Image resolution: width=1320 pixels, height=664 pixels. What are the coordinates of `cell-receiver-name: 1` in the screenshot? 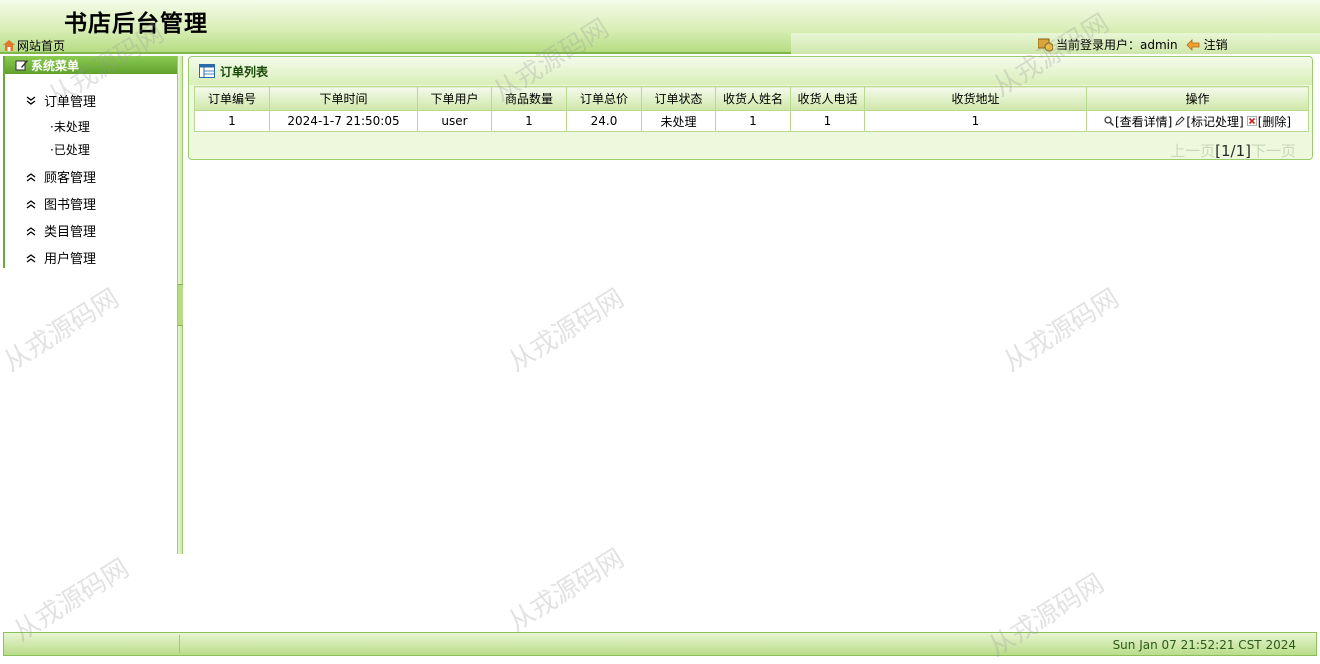 It's located at (753, 121).